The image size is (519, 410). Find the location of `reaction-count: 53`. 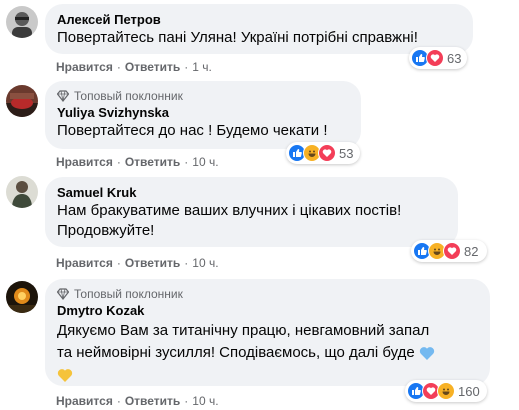

reaction-count: 53 is located at coordinates (346, 153).